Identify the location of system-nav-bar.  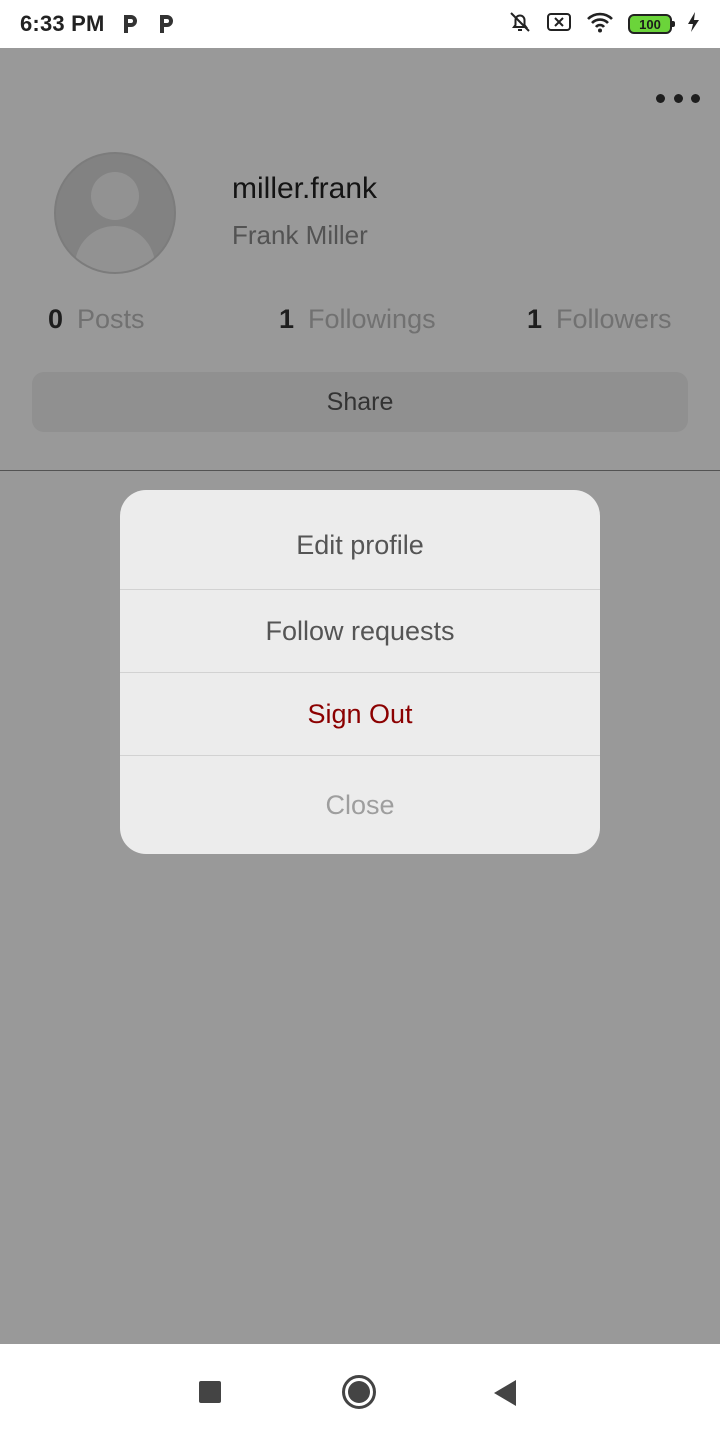
(360, 1392).